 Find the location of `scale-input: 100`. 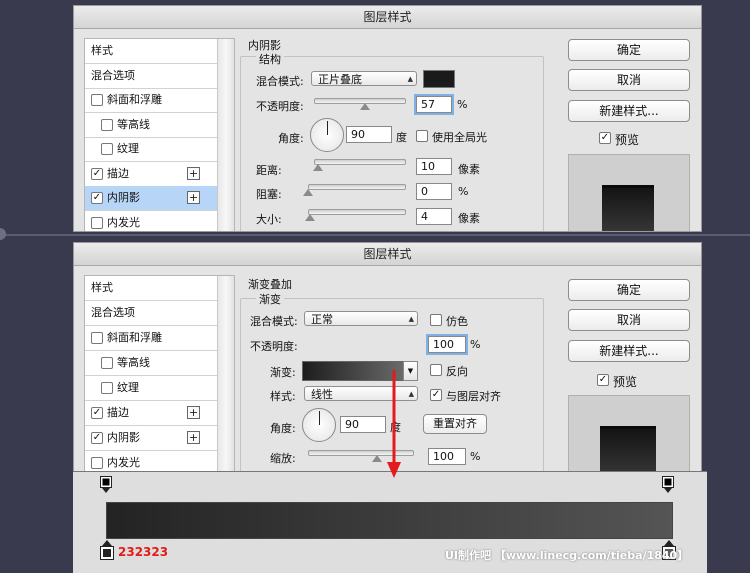

scale-input: 100 is located at coordinates (447, 456).